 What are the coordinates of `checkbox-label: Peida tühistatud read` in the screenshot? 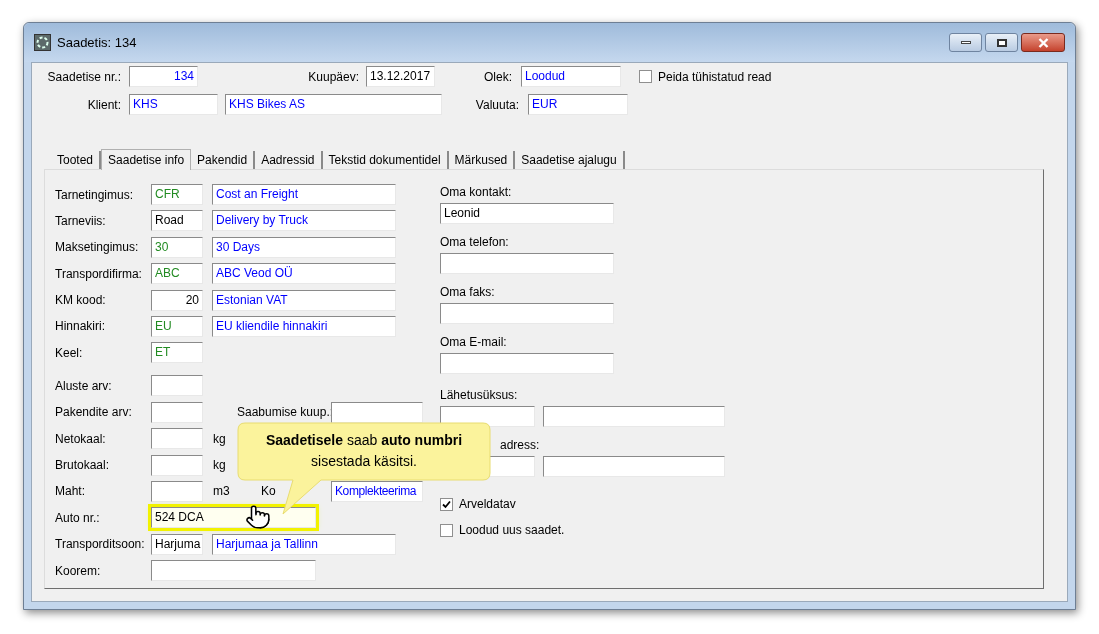 It's located at (715, 77).